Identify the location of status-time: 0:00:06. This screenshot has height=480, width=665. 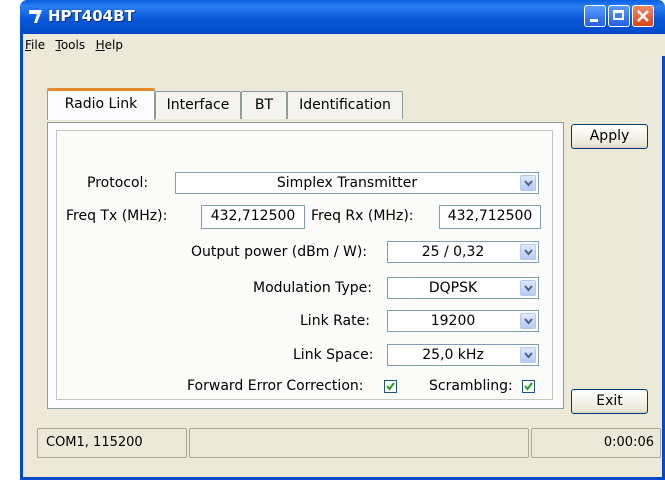
(596, 443).